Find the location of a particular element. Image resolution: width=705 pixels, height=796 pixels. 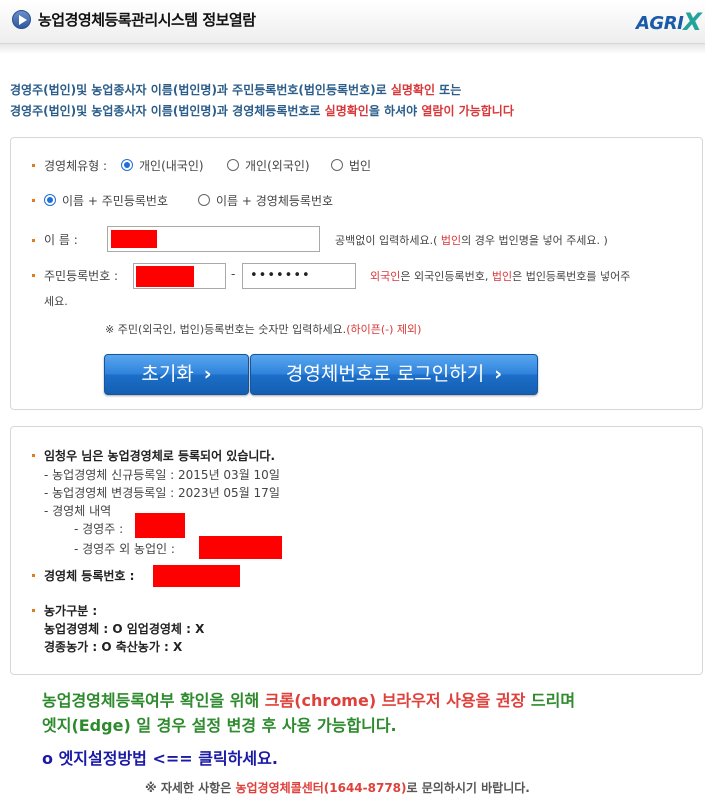

rrn-label: 주민등록번호 : is located at coordinates (81, 276).